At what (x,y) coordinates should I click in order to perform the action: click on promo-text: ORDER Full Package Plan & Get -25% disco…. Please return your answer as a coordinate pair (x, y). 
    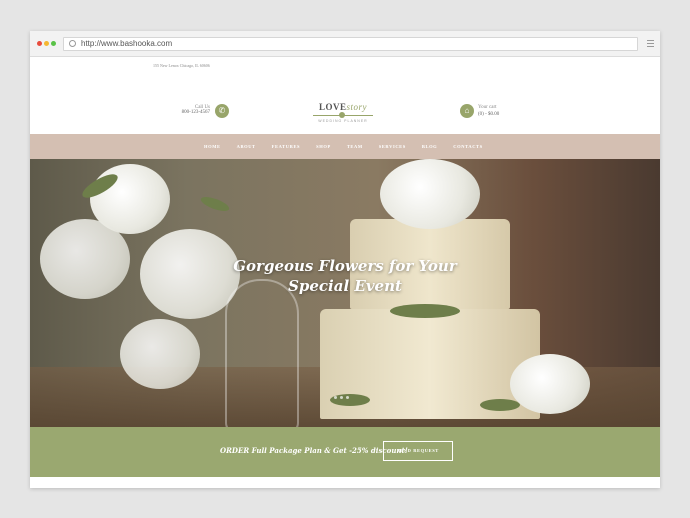
    Looking at the image, I should click on (314, 450).